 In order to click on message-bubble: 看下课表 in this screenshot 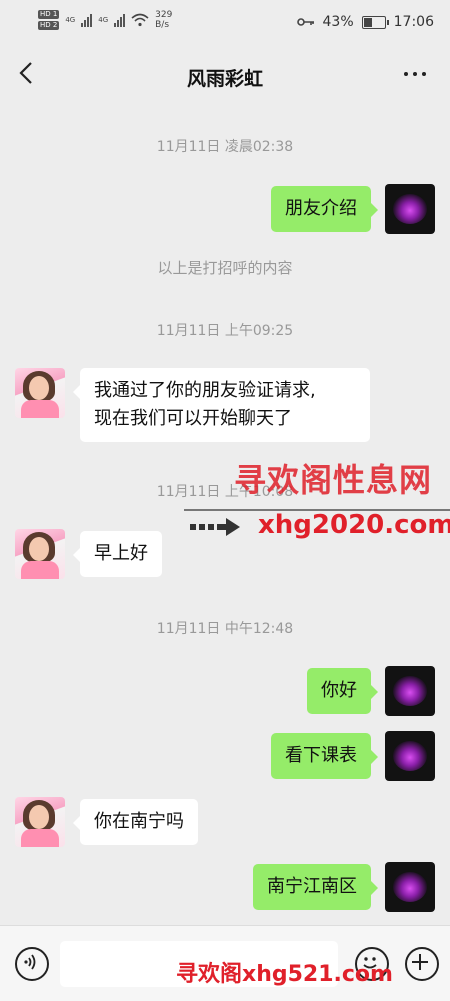, I will do `click(324, 756)`.